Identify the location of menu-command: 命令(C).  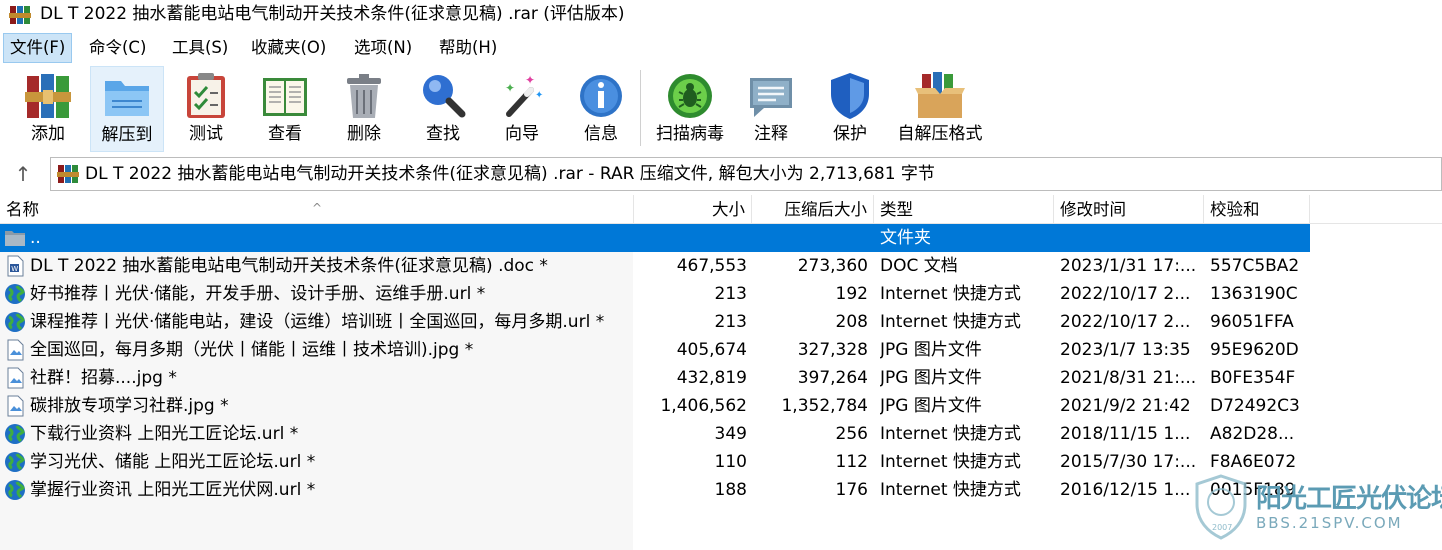
(117, 48).